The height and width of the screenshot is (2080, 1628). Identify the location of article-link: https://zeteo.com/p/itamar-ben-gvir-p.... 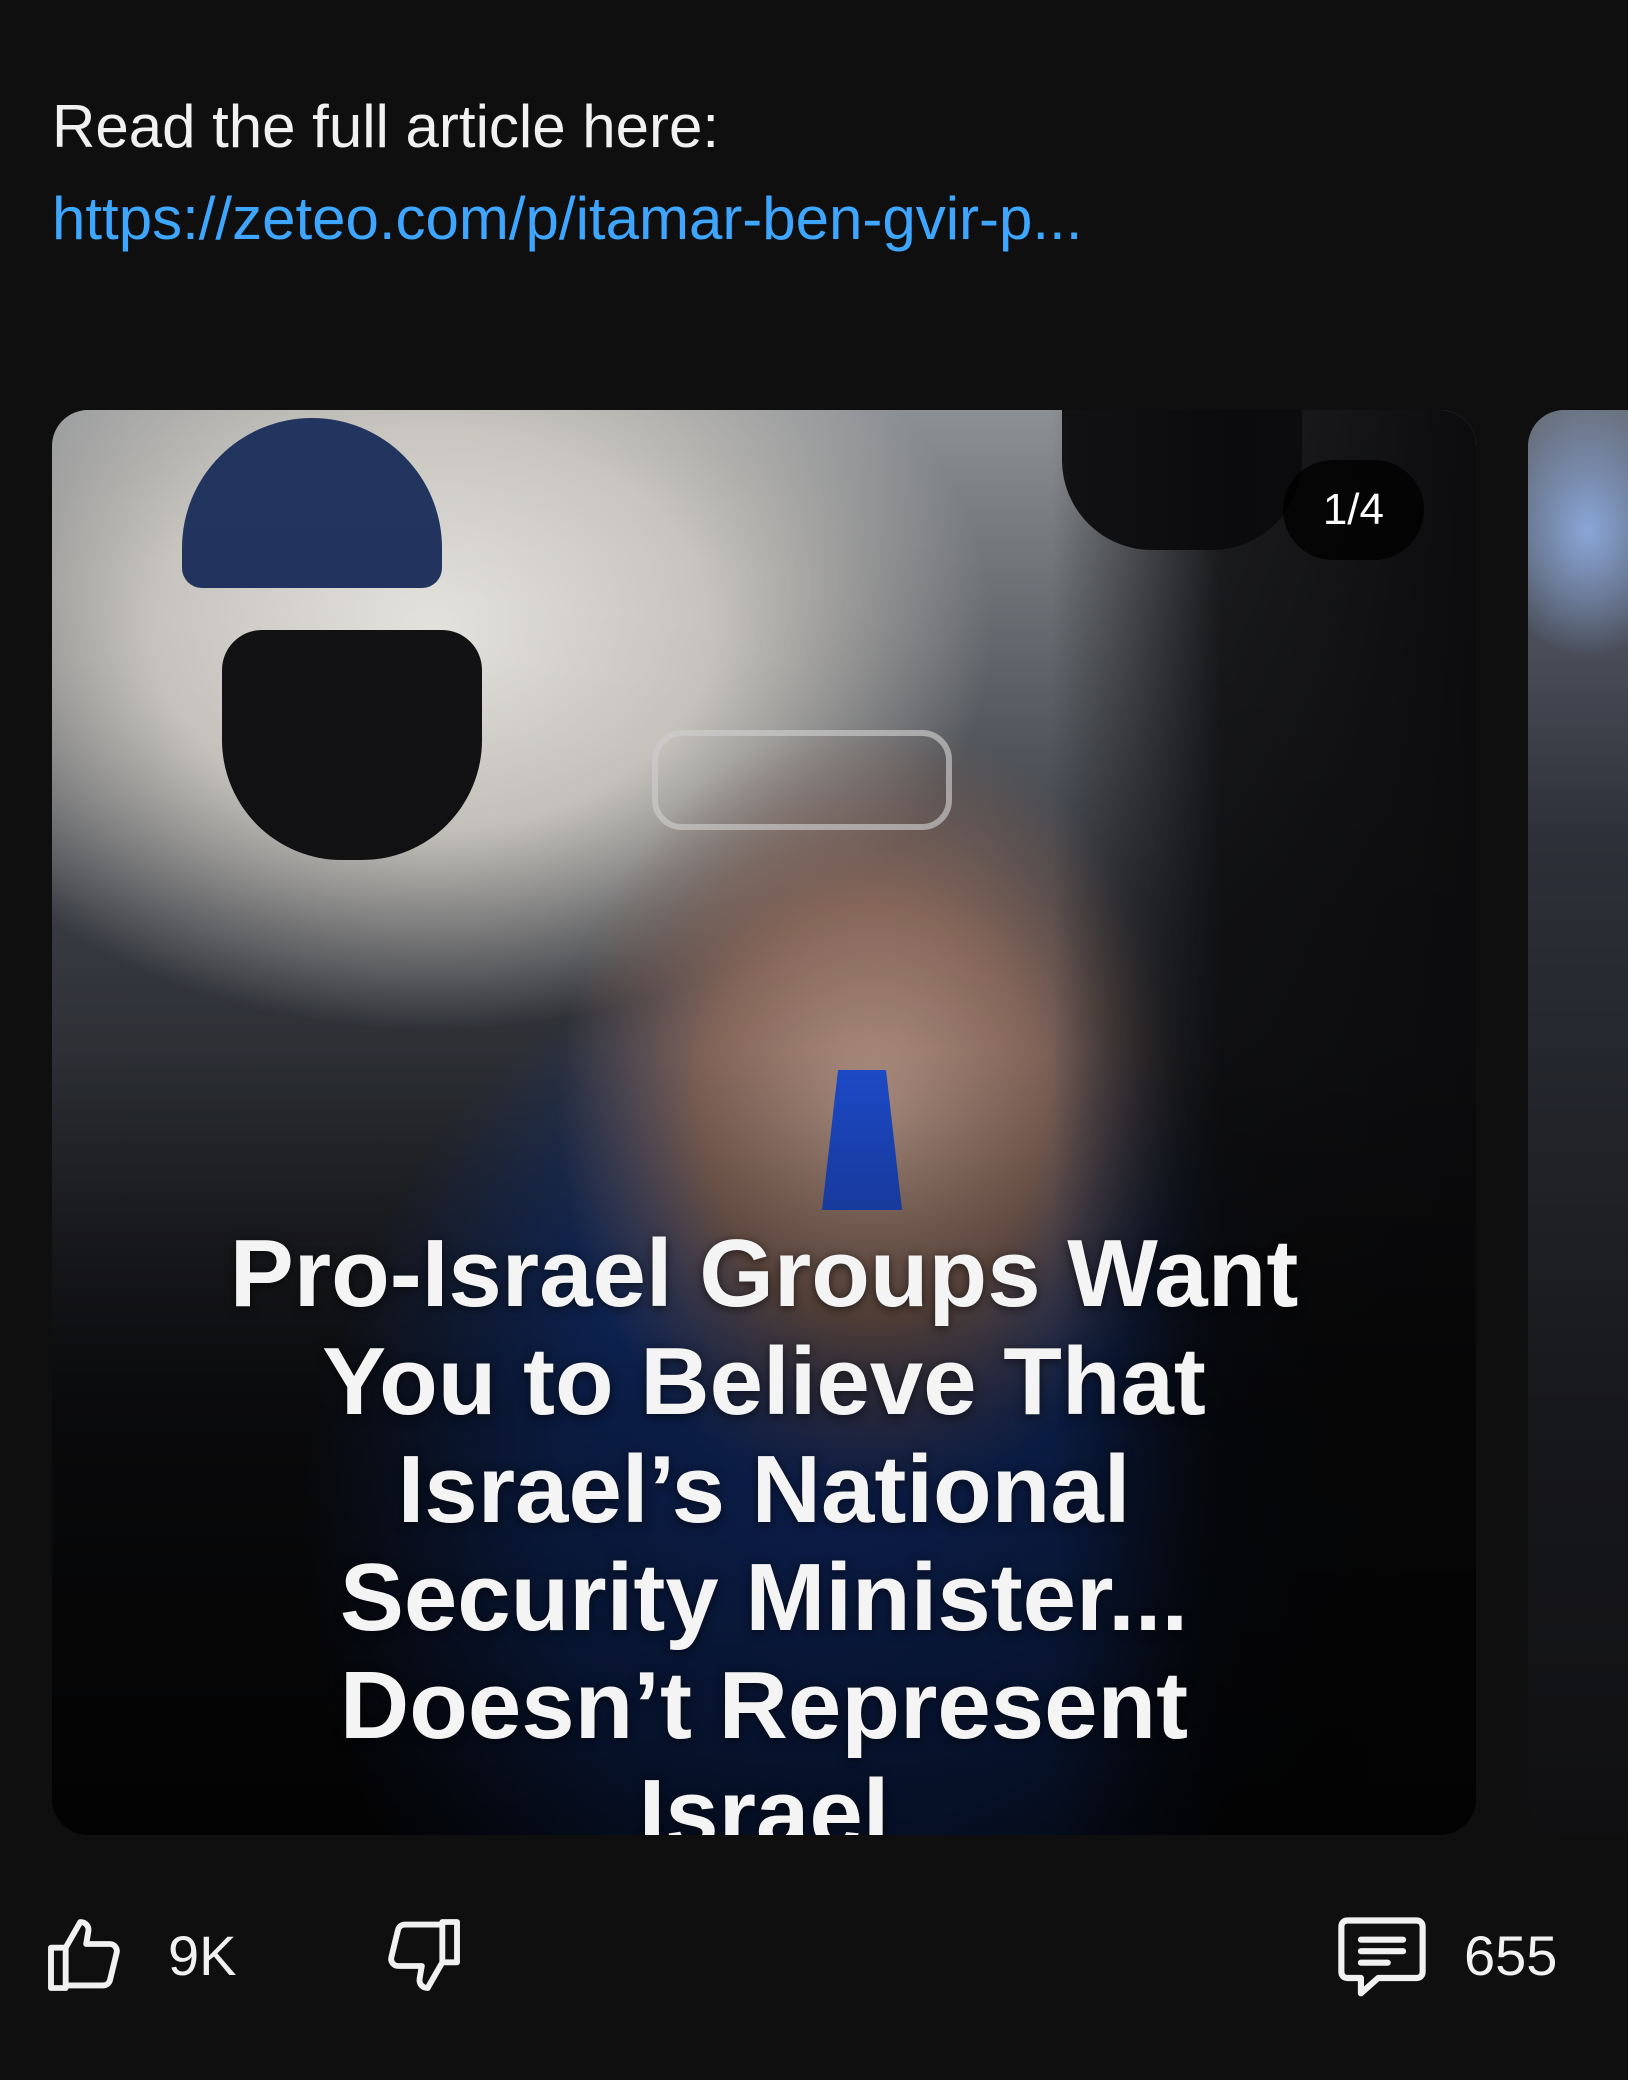
(567, 219).